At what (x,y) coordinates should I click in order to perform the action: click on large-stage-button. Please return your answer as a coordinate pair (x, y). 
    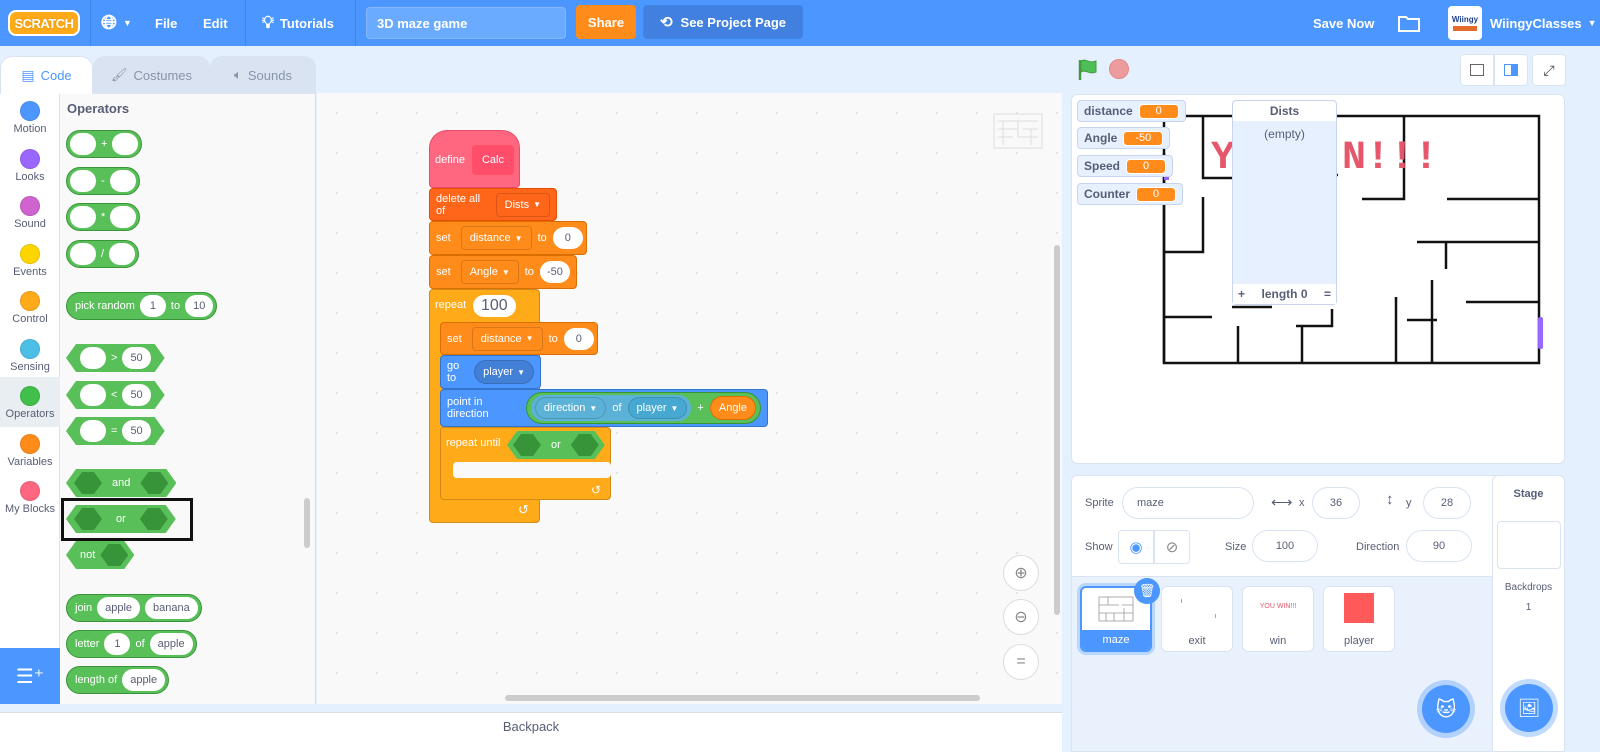
    Looking at the image, I should click on (1511, 70).